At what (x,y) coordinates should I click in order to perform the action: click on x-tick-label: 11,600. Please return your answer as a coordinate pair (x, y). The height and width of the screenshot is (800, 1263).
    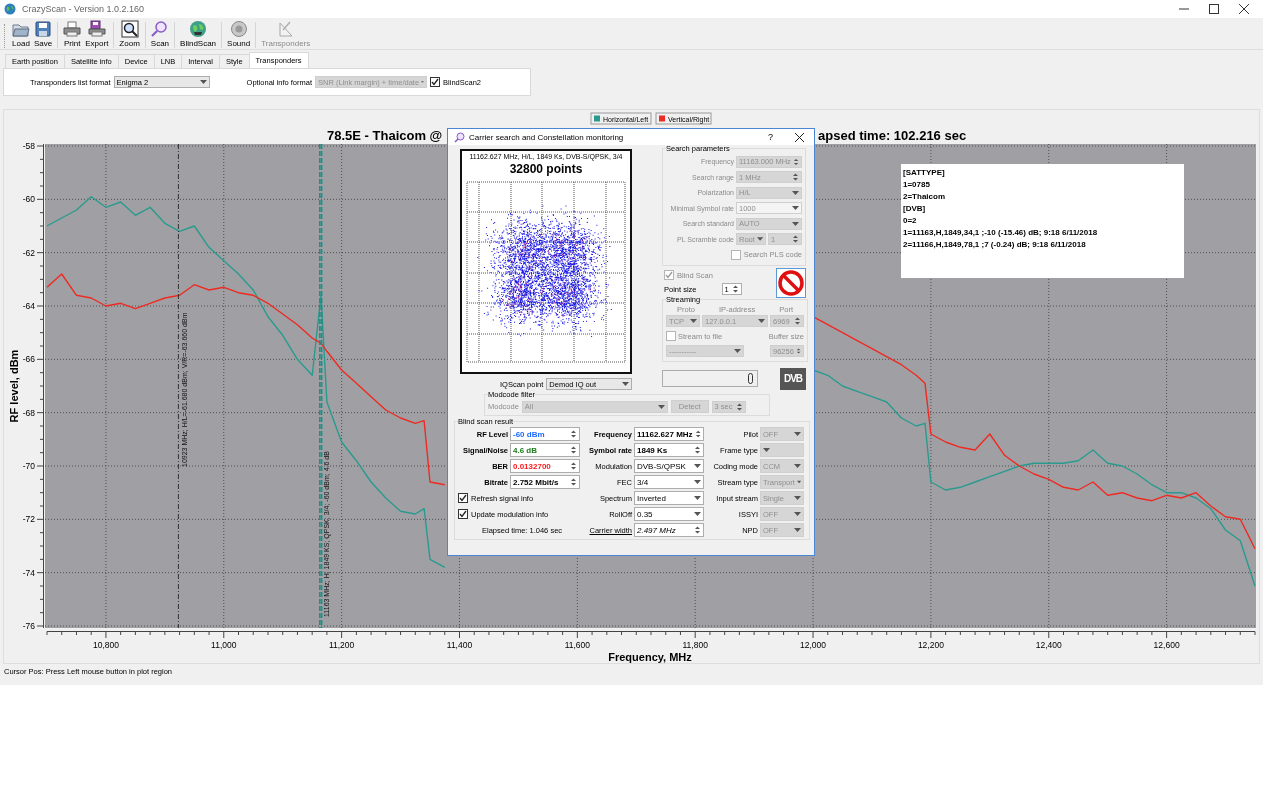
    Looking at the image, I should click on (577, 645).